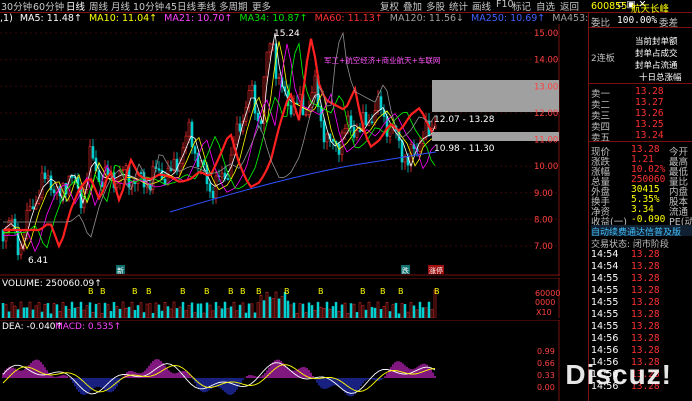  Describe the element at coordinates (120, 6) in the screenshot. I see `tab-monthly: 月线` at that location.